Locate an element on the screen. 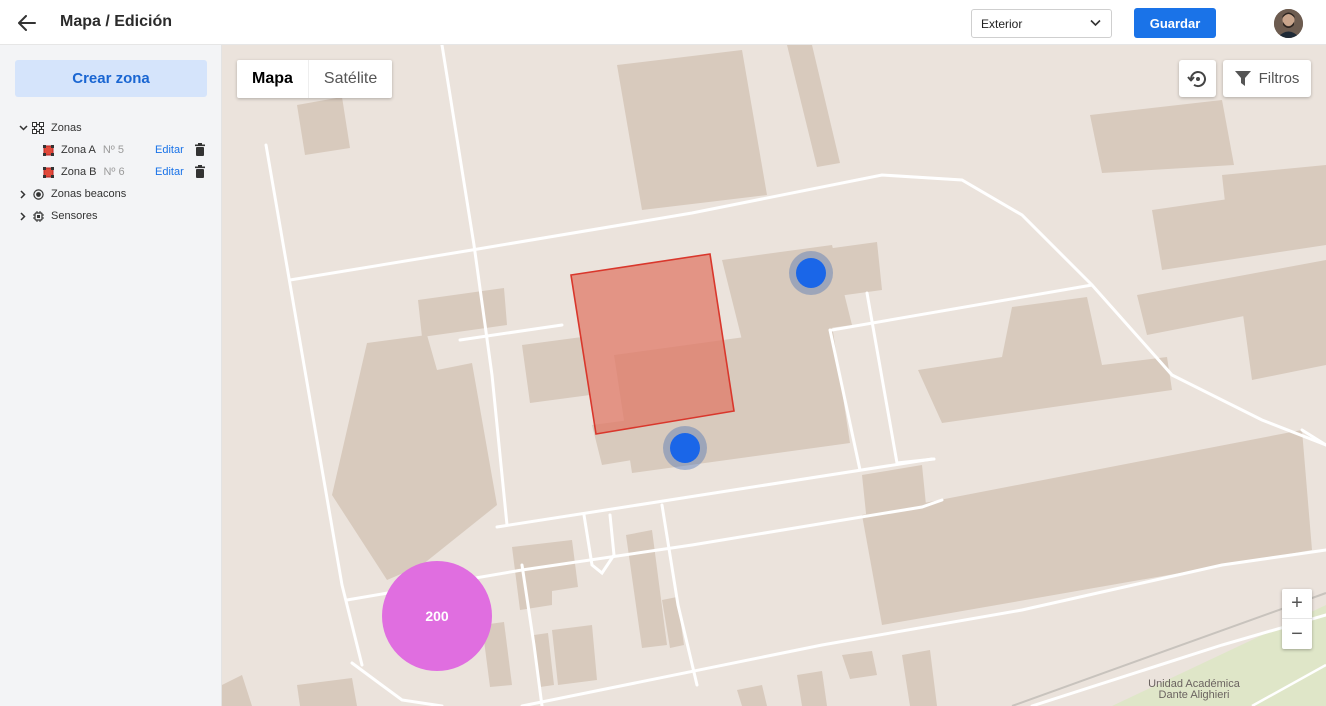  user-photo-icon is located at coordinates (1288, 23).